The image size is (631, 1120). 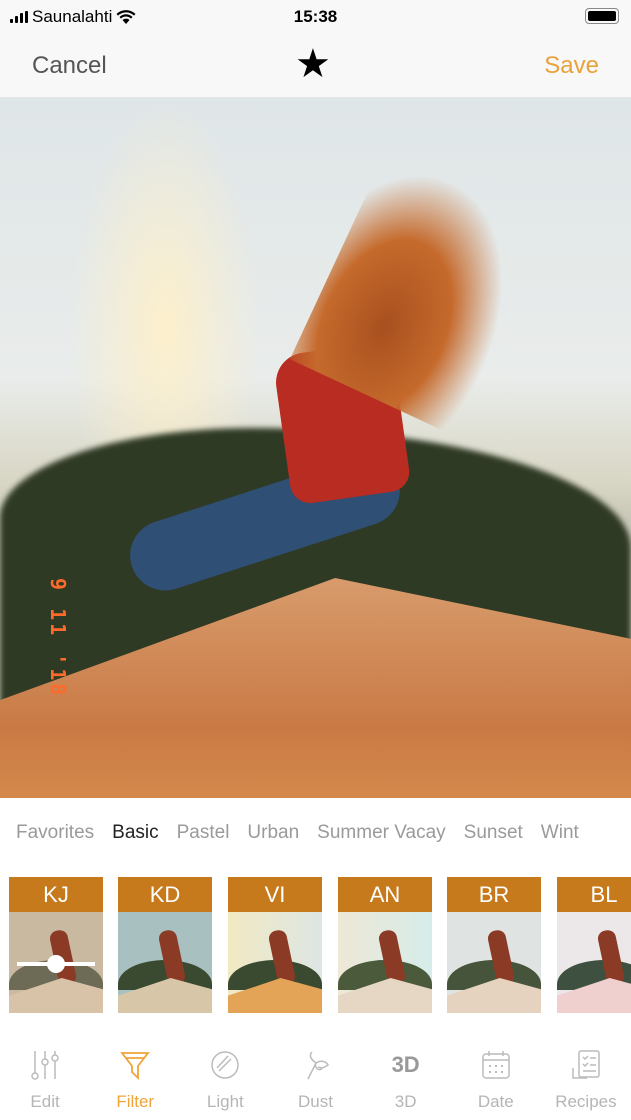 I want to click on tab-filter: Filter, so click(x=135, y=1080).